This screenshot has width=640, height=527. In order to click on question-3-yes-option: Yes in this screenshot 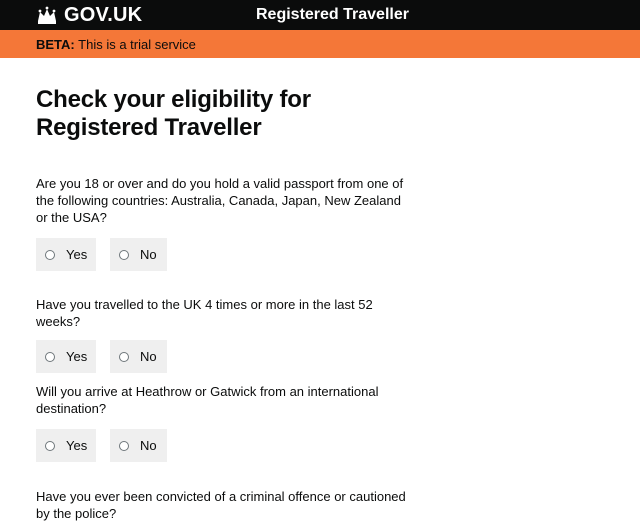, I will do `click(66, 445)`.